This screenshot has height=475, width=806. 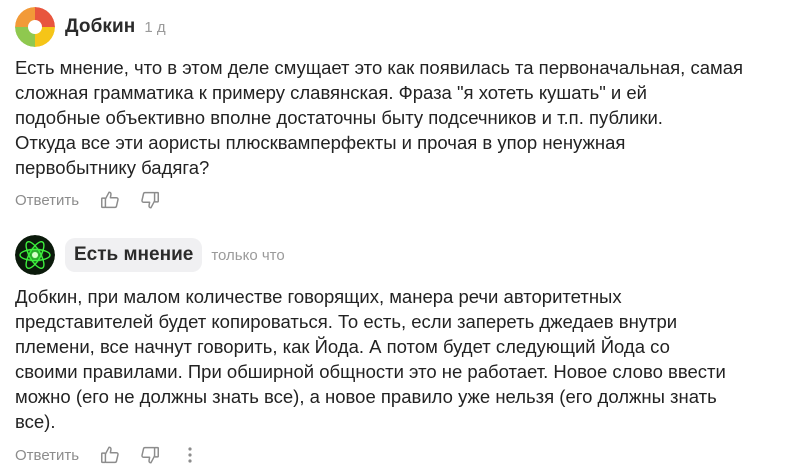 I want to click on atom-icon, so click(x=35, y=255).